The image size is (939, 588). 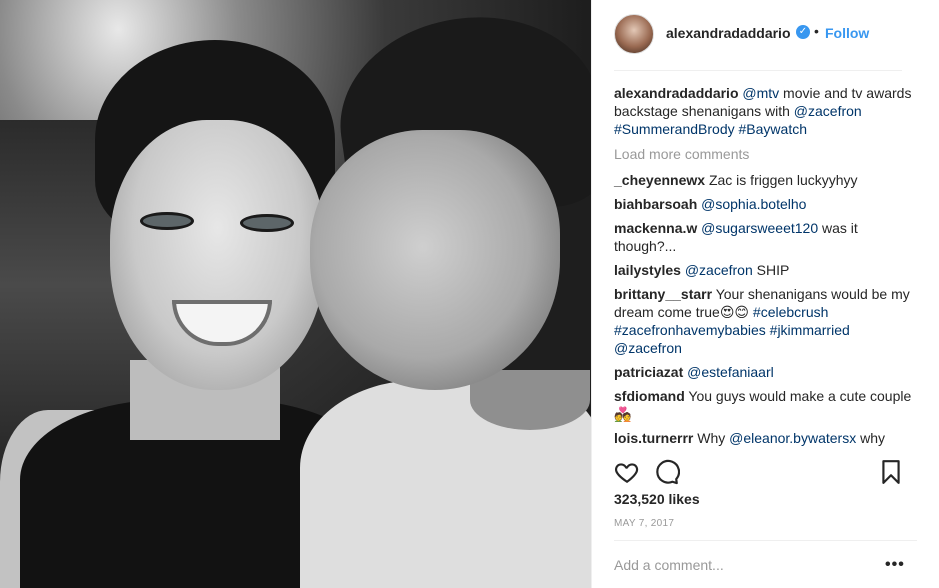 What do you see at coordinates (758, 70) in the screenshot?
I see `header-divider` at bounding box center [758, 70].